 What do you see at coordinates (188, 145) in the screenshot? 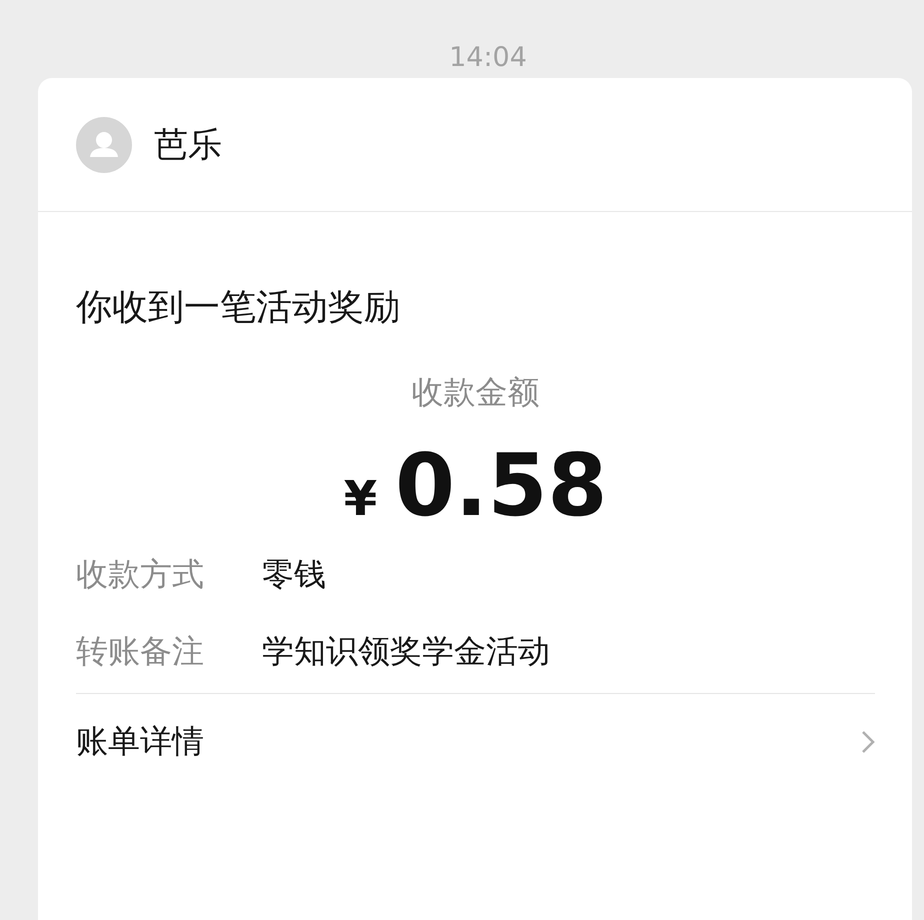
I see `sender-name: 芭乐` at bounding box center [188, 145].